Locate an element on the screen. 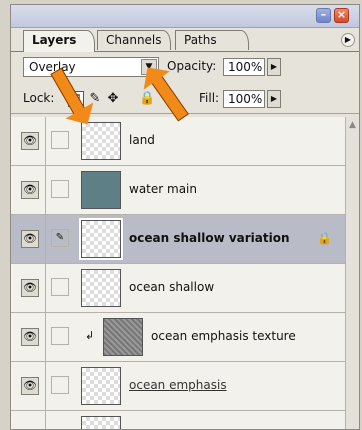 This screenshot has width=362, height=430. minimize-icon: – is located at coordinates (323, 15).